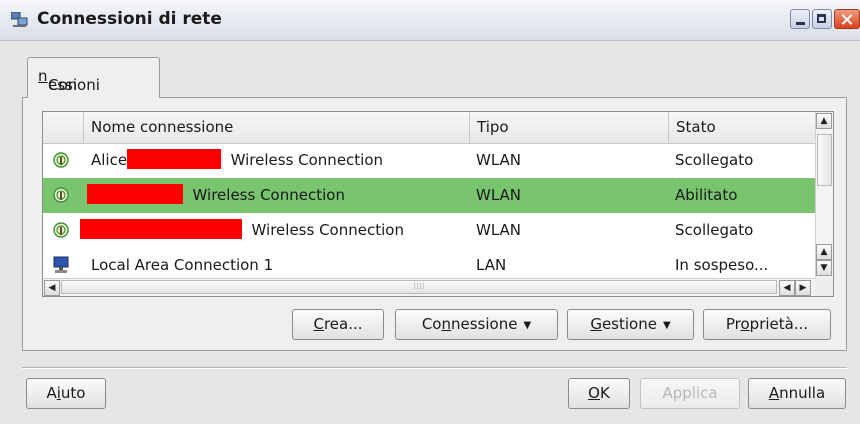  I want to click on table-row: Wireless Connection WLAN Scollegato, so click(429, 230).